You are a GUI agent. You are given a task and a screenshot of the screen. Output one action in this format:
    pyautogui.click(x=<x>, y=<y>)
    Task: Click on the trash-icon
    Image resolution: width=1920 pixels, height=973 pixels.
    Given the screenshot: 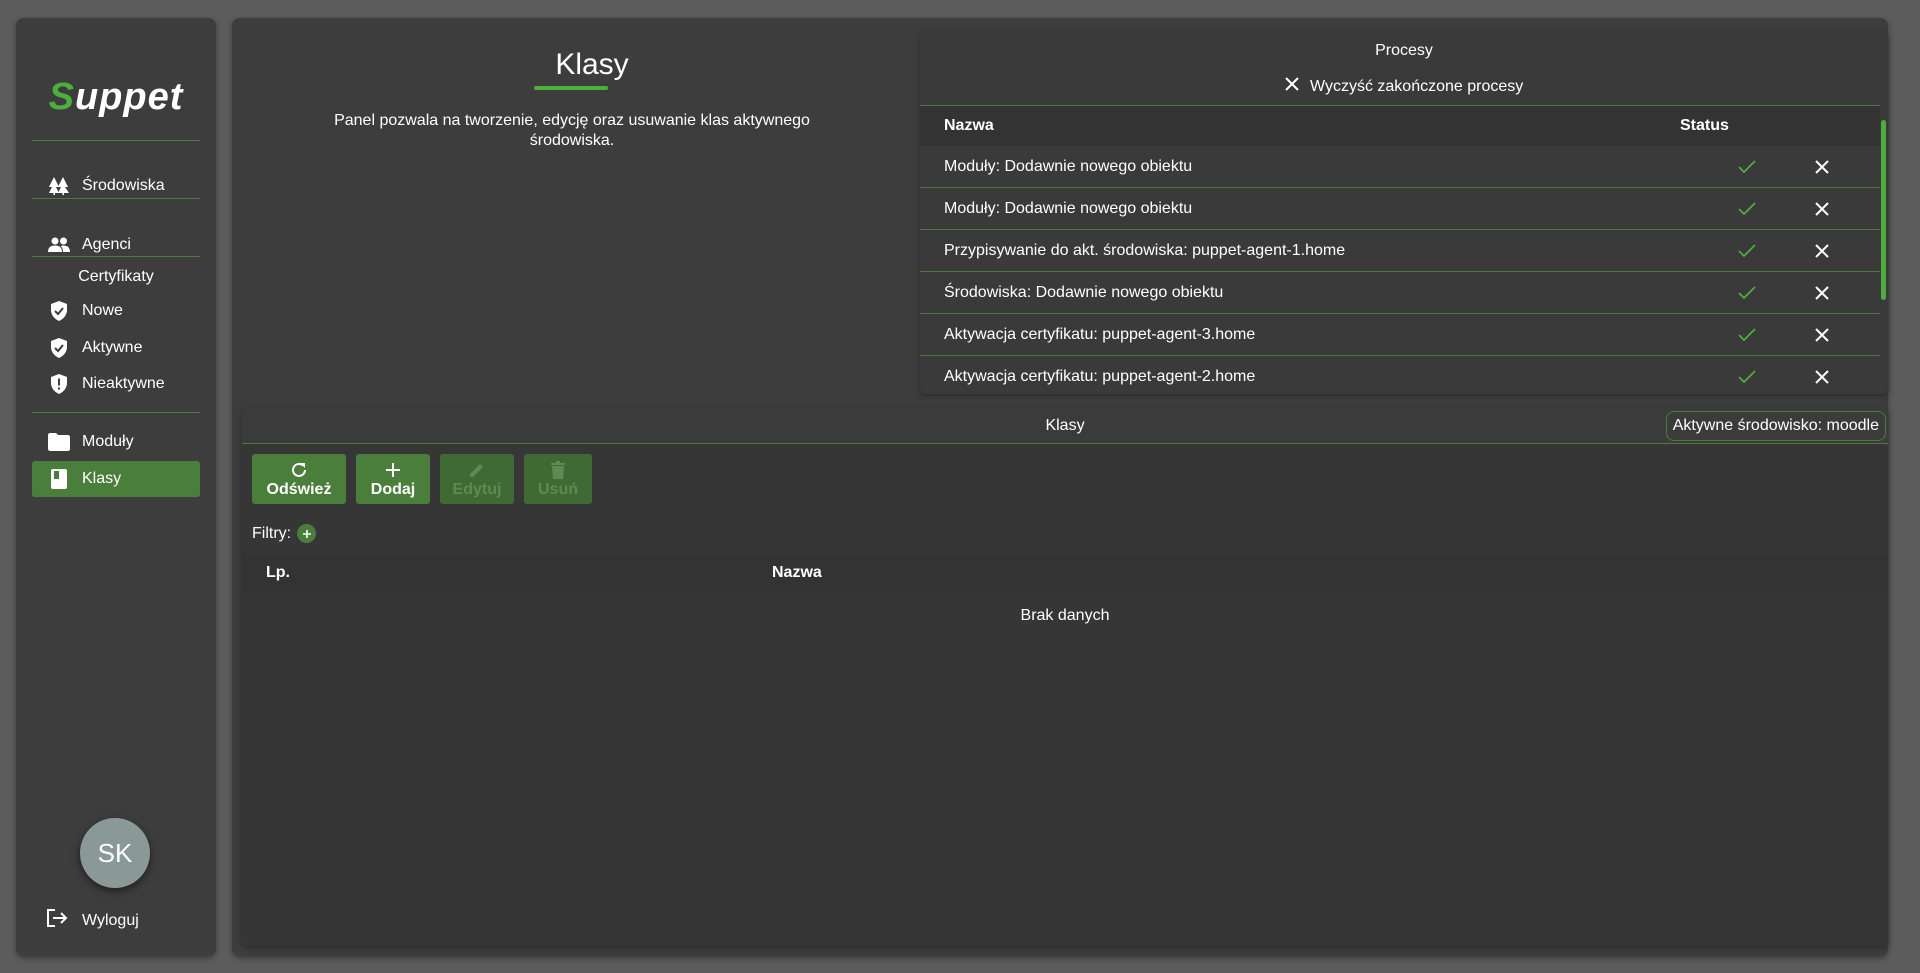 What is the action you would take?
    pyautogui.click(x=558, y=470)
    